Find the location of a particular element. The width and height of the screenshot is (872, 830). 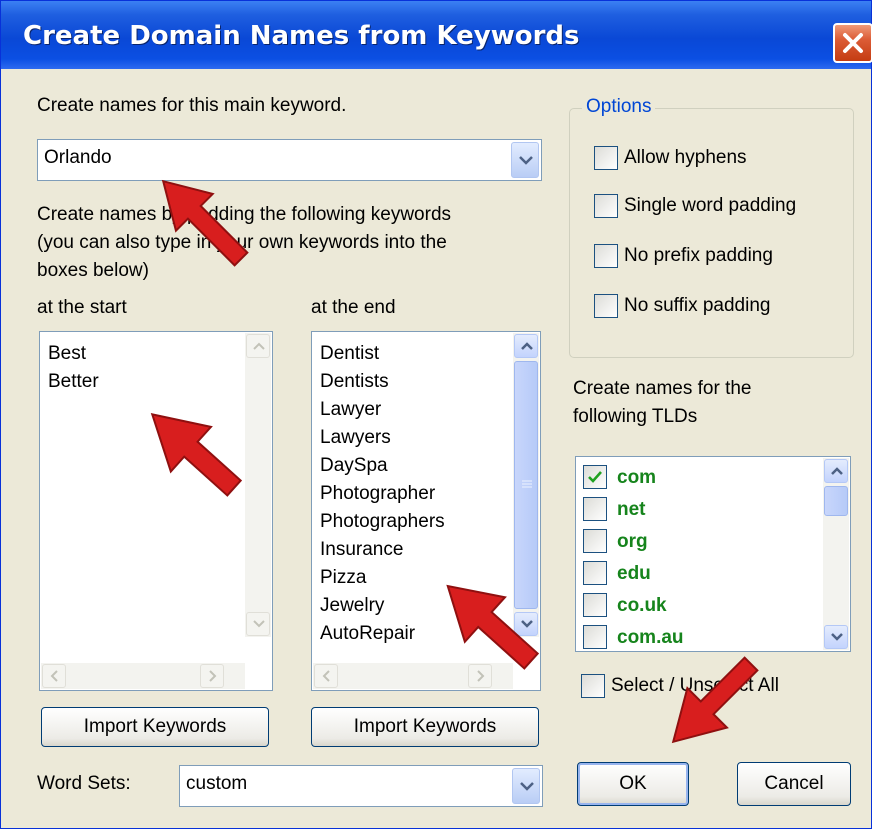

select-all-checkbox: Select / Unselect All is located at coordinates (711, 687).